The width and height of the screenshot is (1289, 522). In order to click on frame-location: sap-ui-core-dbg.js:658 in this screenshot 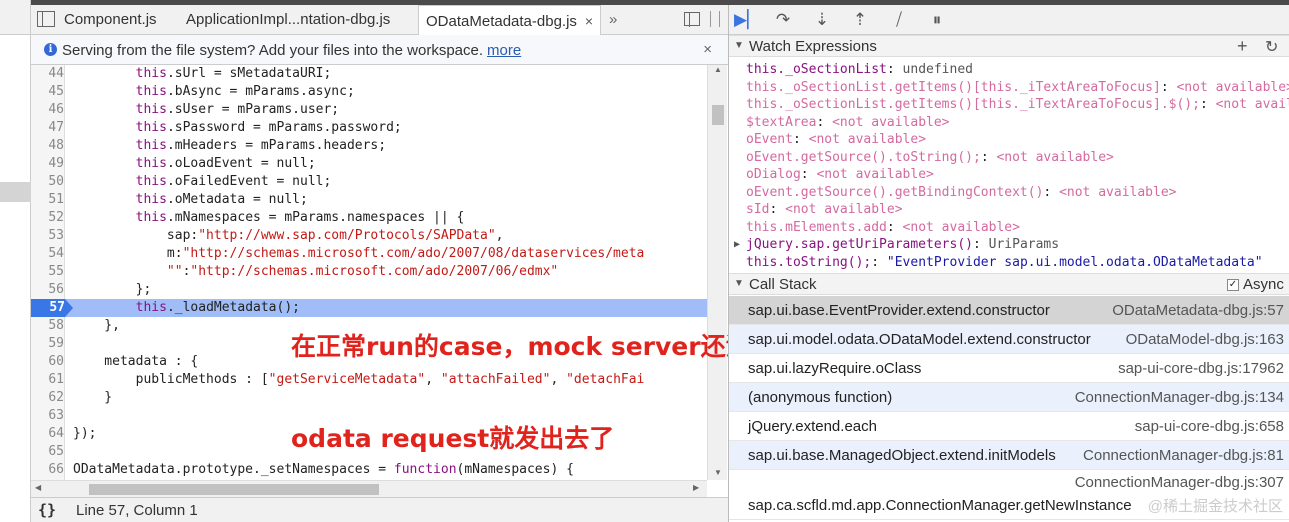, I will do `click(1209, 426)`.